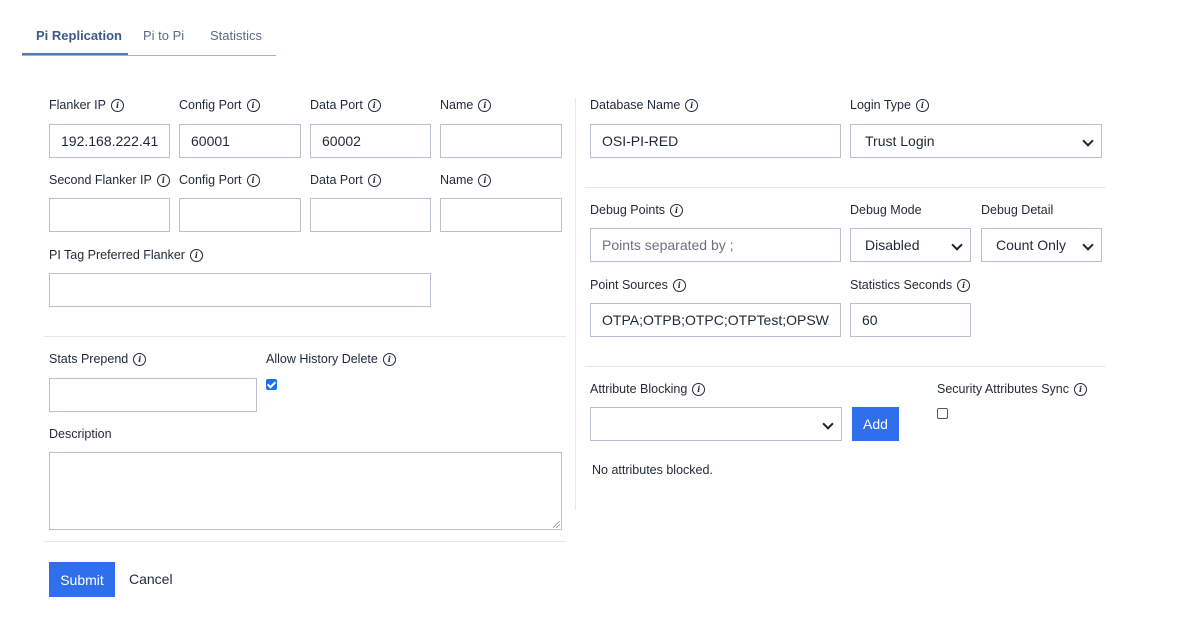  Describe the element at coordinates (370, 141) in the screenshot. I see `data-port-input` at that location.